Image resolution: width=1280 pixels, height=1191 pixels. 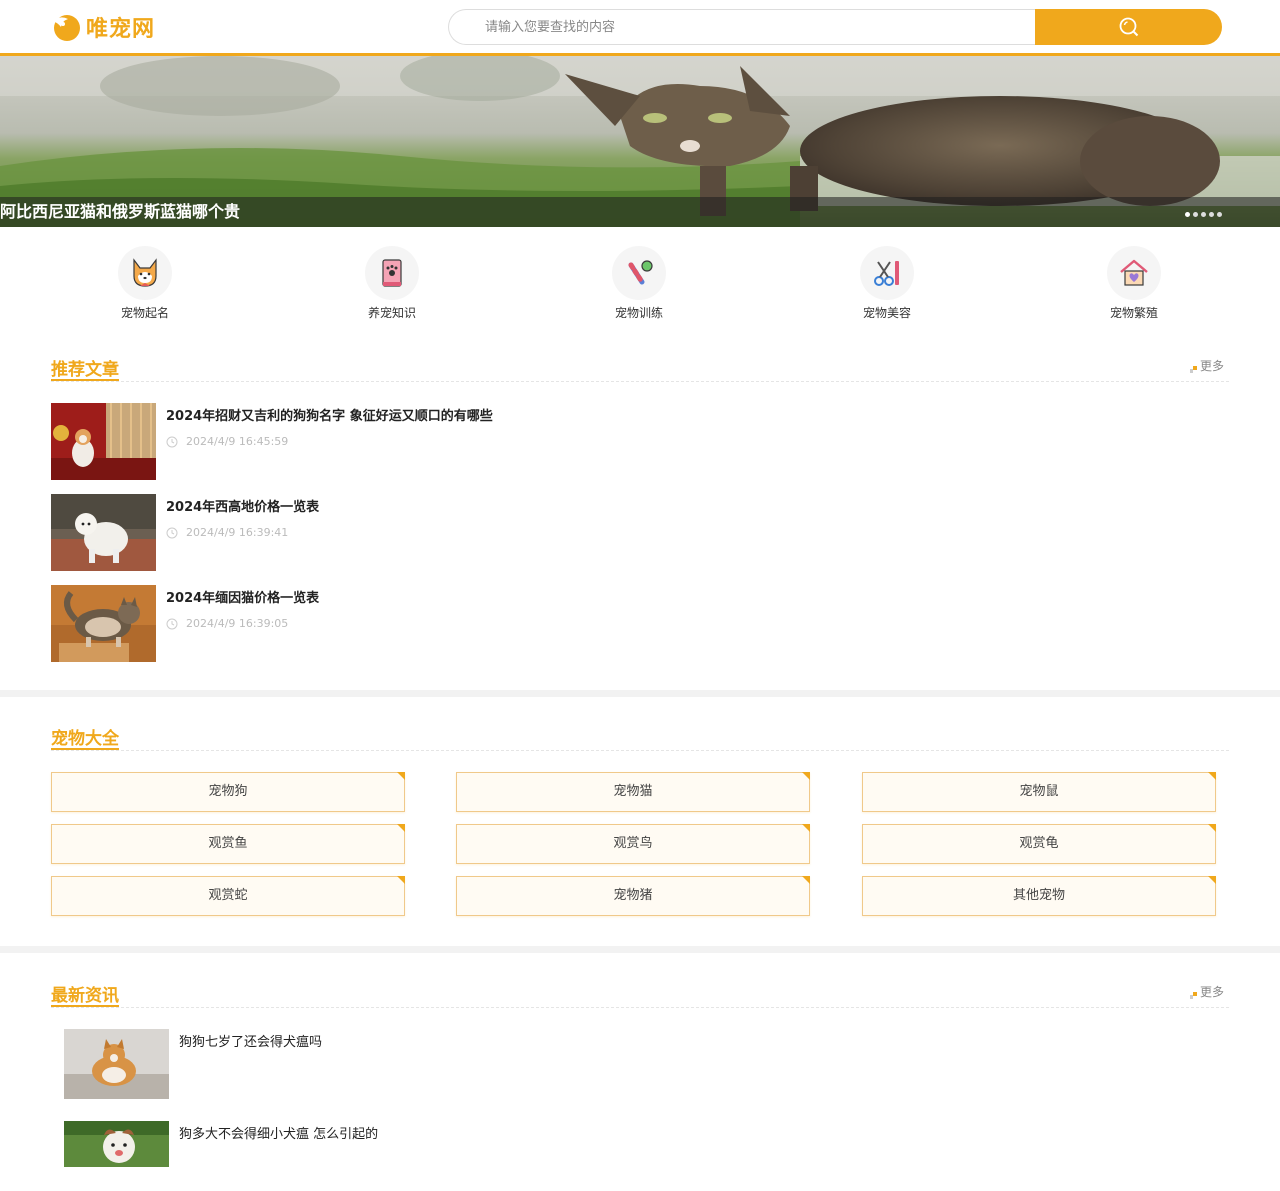 I want to click on news-title: 狗狗七岁了还会得犬瘟吗, so click(x=250, y=1040).